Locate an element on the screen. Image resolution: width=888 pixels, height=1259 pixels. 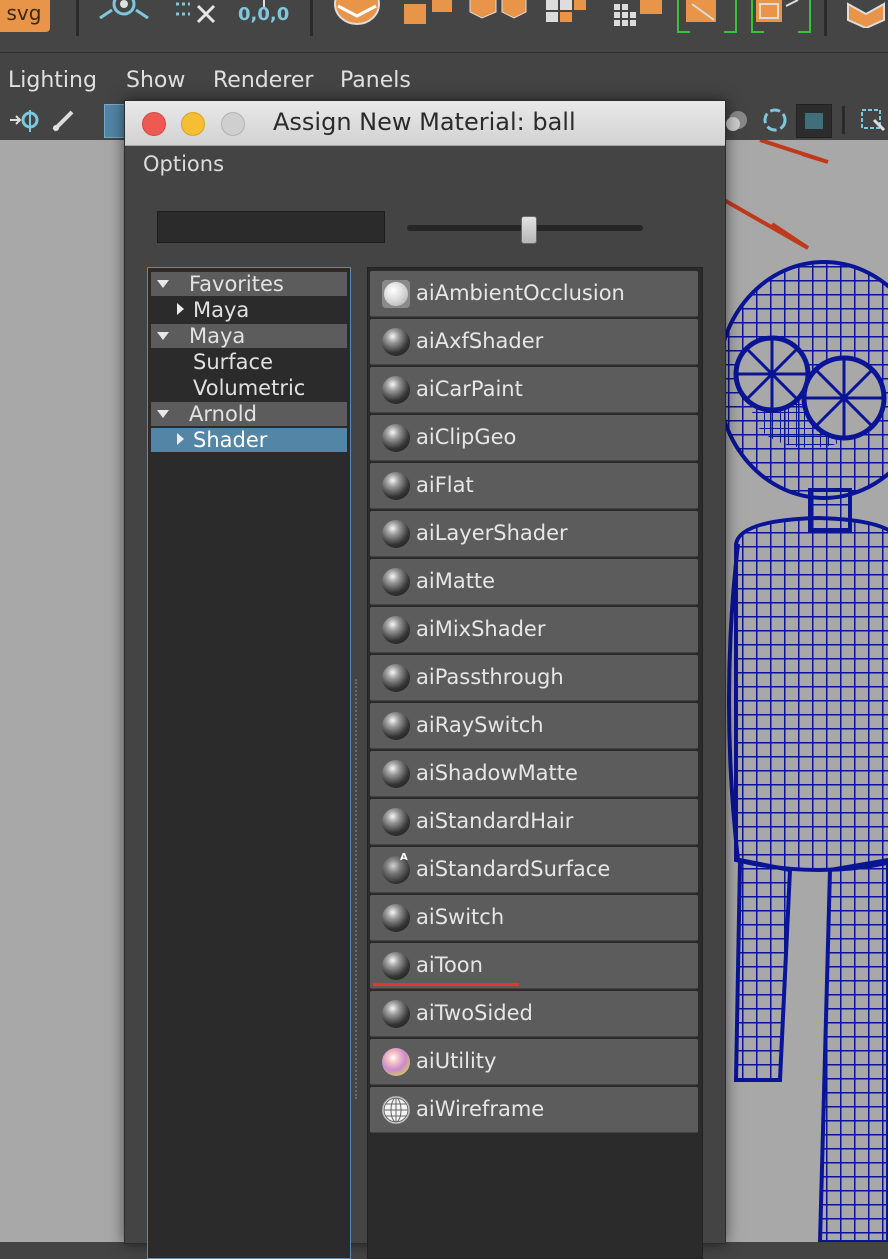
uv-grid-icon is located at coordinates (567, 13).